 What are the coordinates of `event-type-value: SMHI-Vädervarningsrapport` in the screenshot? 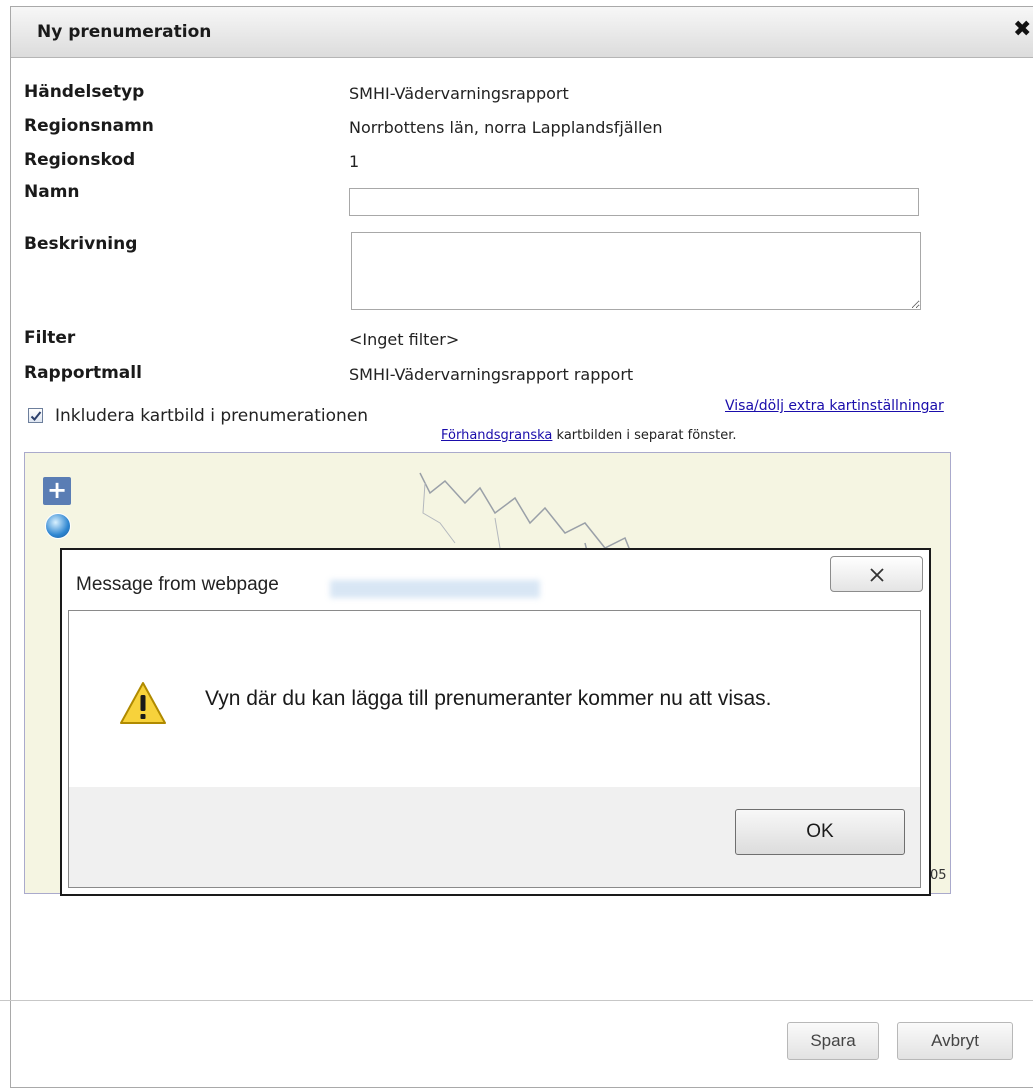 It's located at (459, 93).